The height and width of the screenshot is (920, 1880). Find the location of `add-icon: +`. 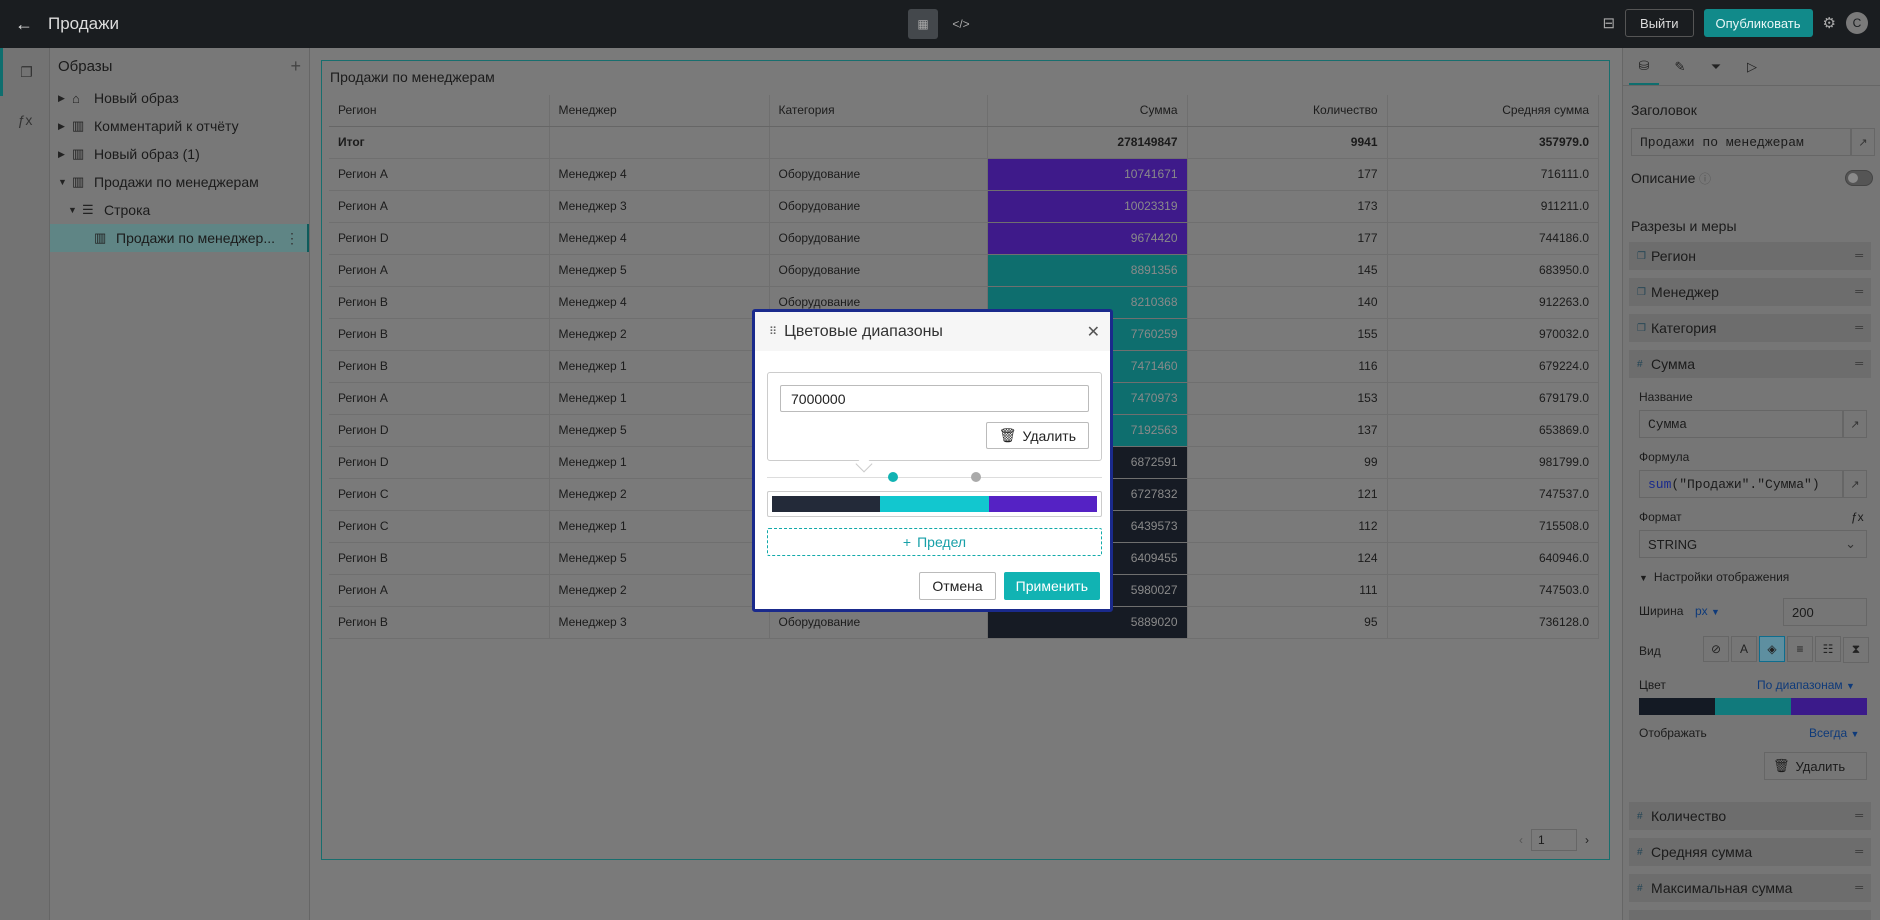

add-icon: + is located at coordinates (295, 66).